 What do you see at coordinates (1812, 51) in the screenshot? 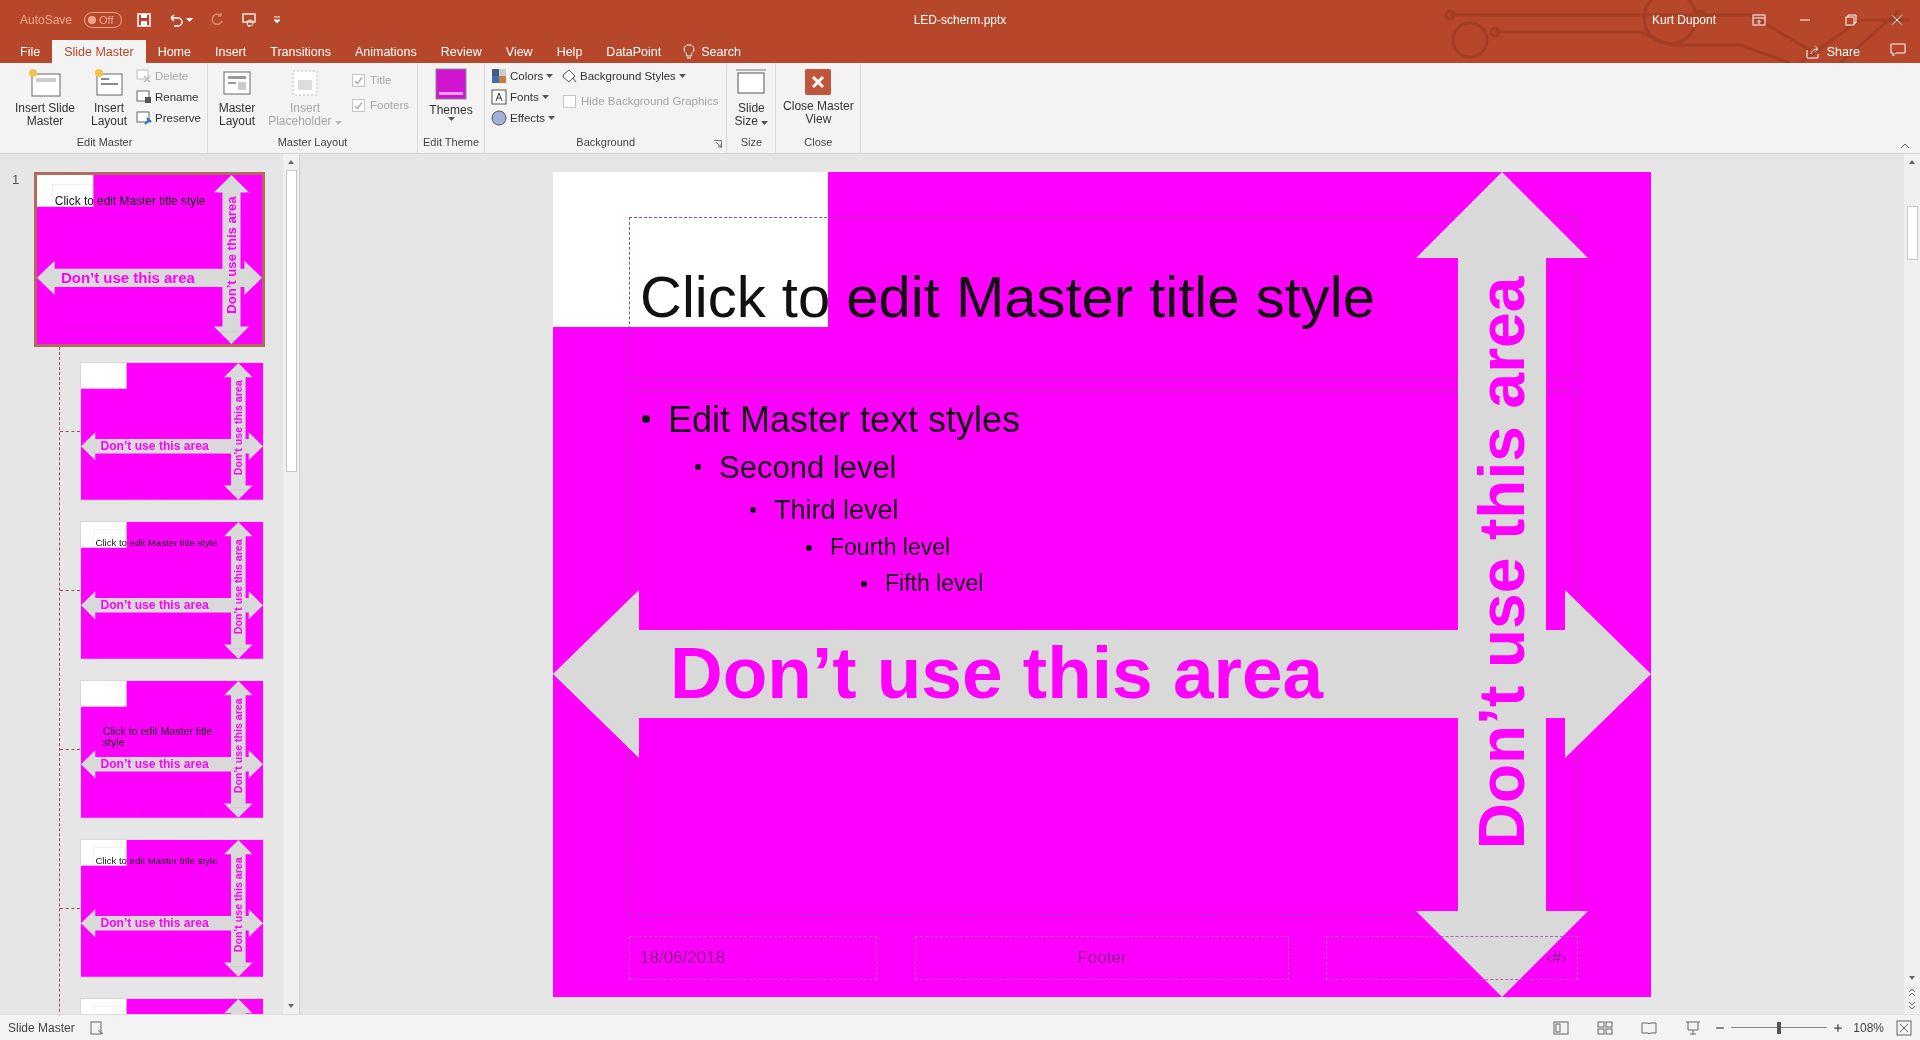
I see `share-icon` at bounding box center [1812, 51].